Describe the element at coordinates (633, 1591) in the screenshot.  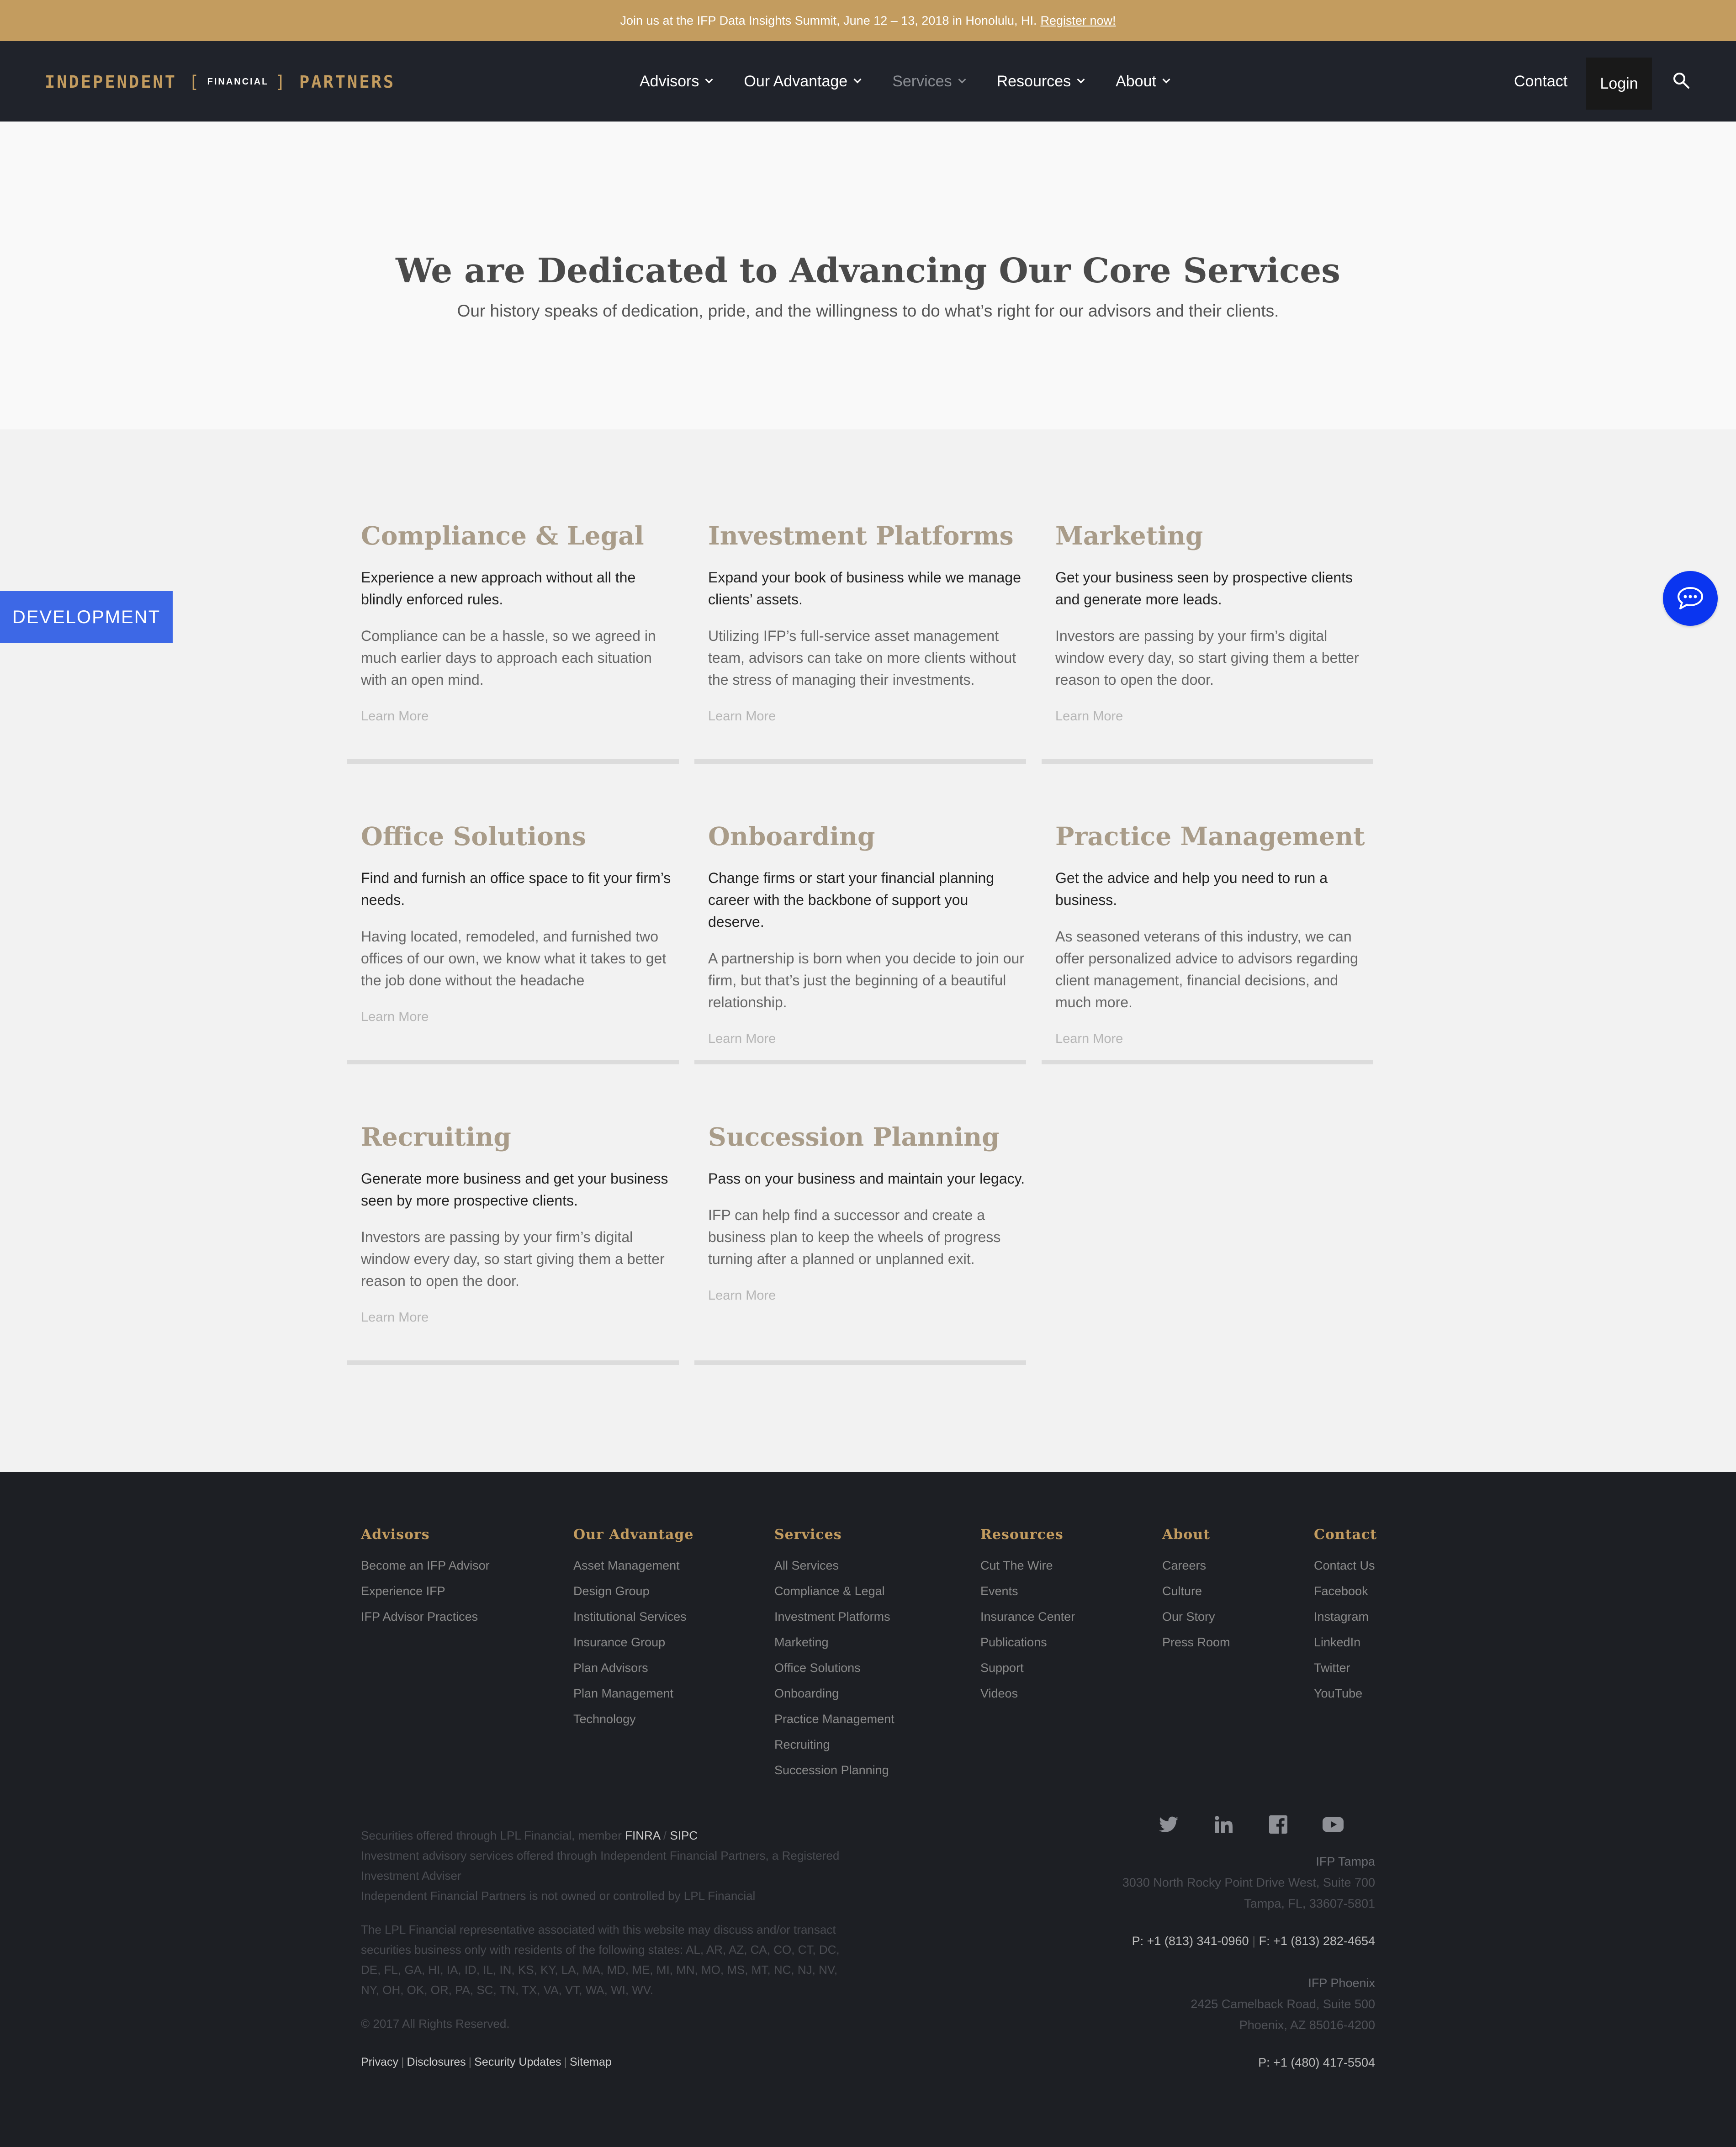
I see `footer-link: Design Group` at that location.